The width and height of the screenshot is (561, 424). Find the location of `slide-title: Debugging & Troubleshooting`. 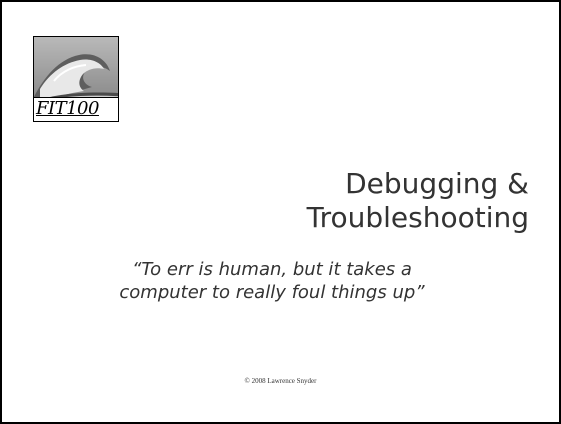

slide-title: Debugging & Troubleshooting is located at coordinates (339, 201).